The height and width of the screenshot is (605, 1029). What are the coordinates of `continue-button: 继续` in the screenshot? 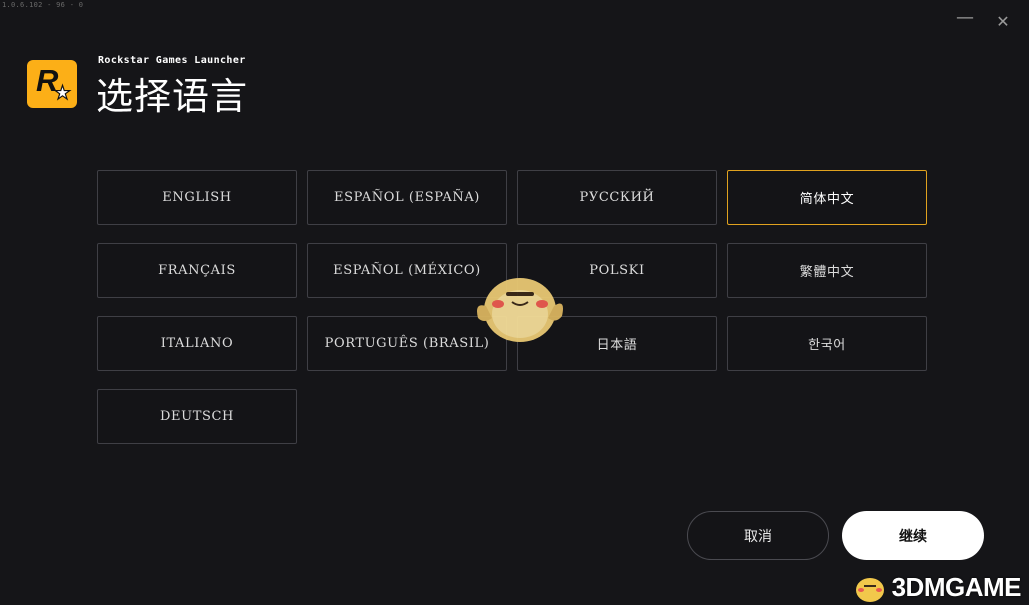 It's located at (913, 535).